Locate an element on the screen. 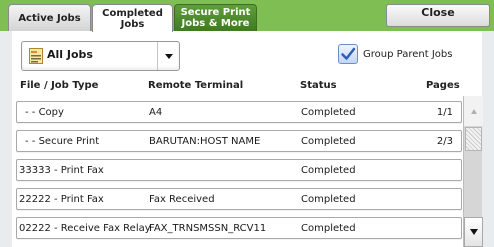  table-row: 22222 - Print Fax Fax Received Completed is located at coordinates (239, 199).